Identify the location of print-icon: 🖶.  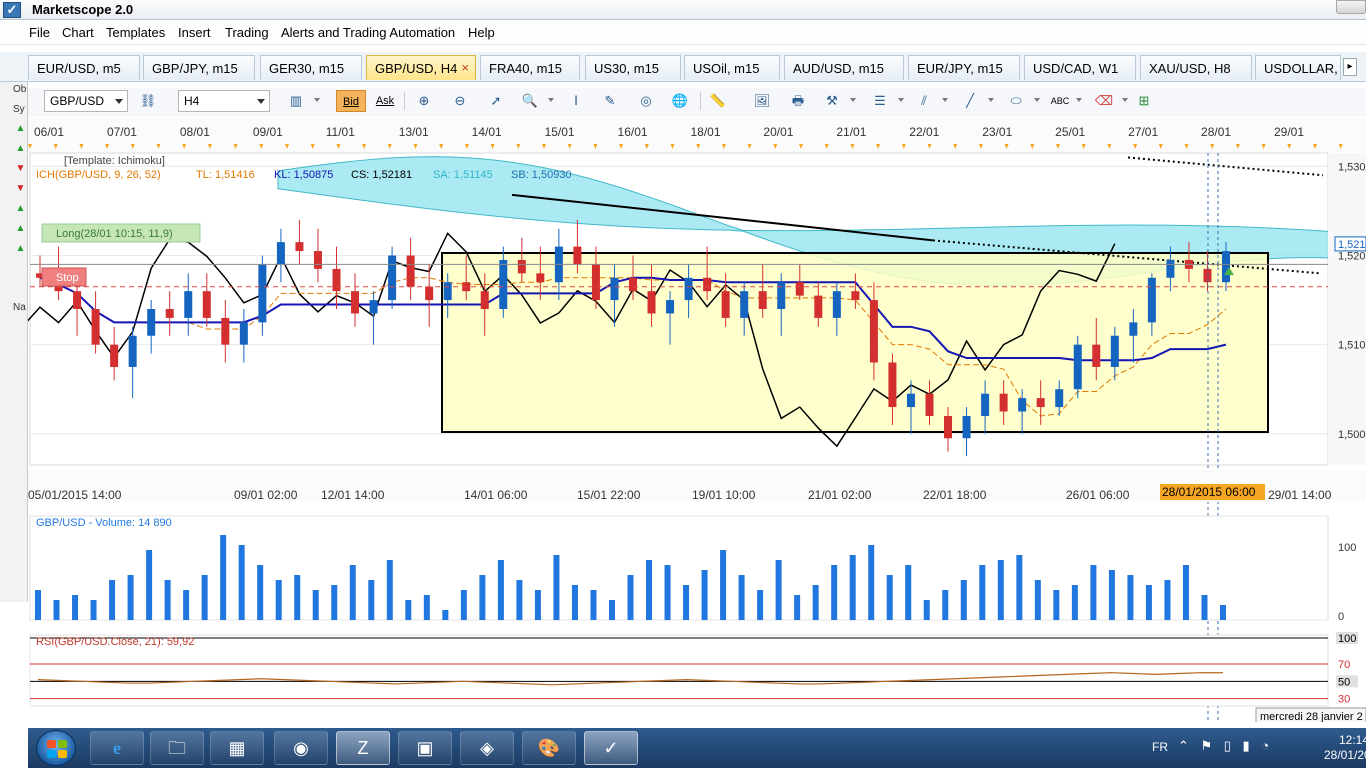
(798, 101).